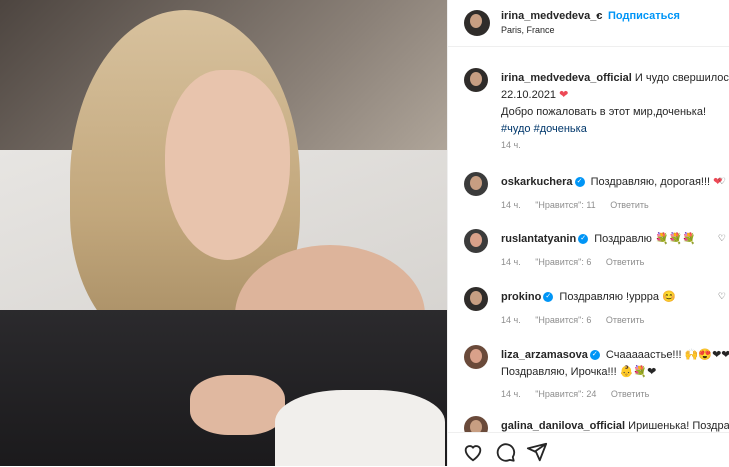 This screenshot has height=467, width=729. I want to click on caption-date: 22.10.2021, so click(529, 95).